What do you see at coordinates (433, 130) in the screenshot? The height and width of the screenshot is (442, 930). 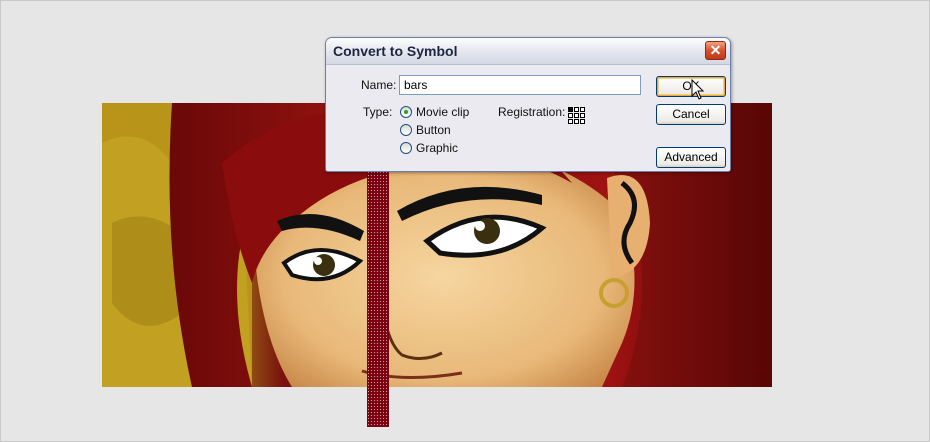 I see `radio-button-label: Button` at bounding box center [433, 130].